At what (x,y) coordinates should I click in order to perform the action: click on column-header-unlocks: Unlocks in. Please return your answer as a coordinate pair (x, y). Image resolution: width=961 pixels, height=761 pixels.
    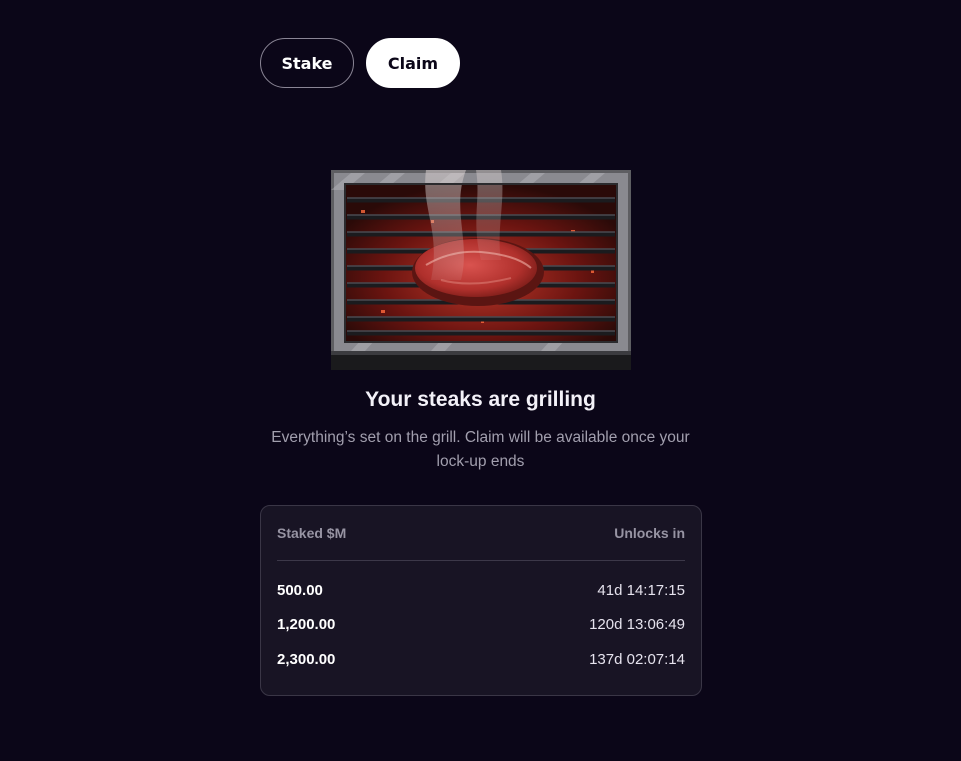
    Looking at the image, I should click on (649, 533).